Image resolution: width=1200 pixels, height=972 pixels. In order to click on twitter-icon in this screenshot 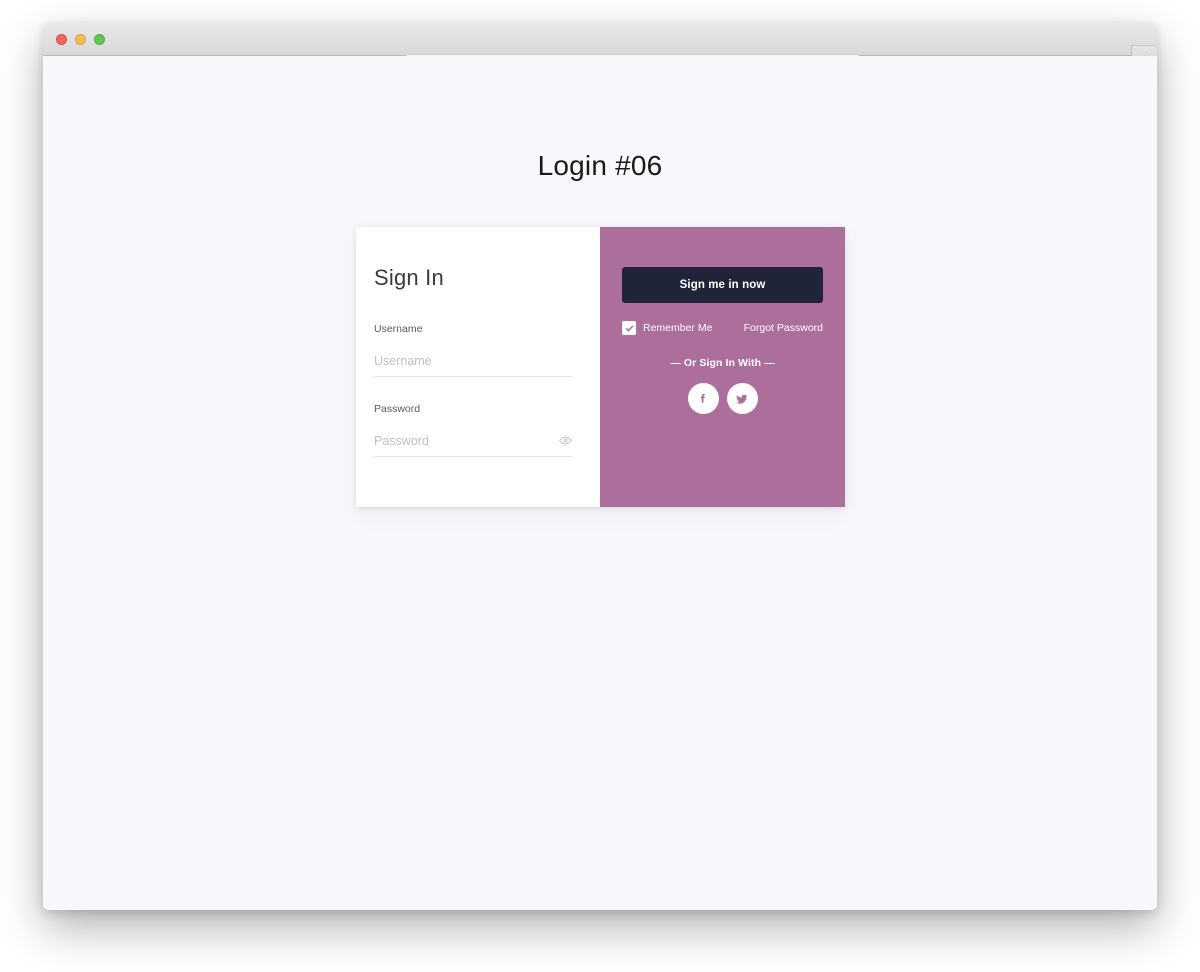, I will do `click(742, 399)`.